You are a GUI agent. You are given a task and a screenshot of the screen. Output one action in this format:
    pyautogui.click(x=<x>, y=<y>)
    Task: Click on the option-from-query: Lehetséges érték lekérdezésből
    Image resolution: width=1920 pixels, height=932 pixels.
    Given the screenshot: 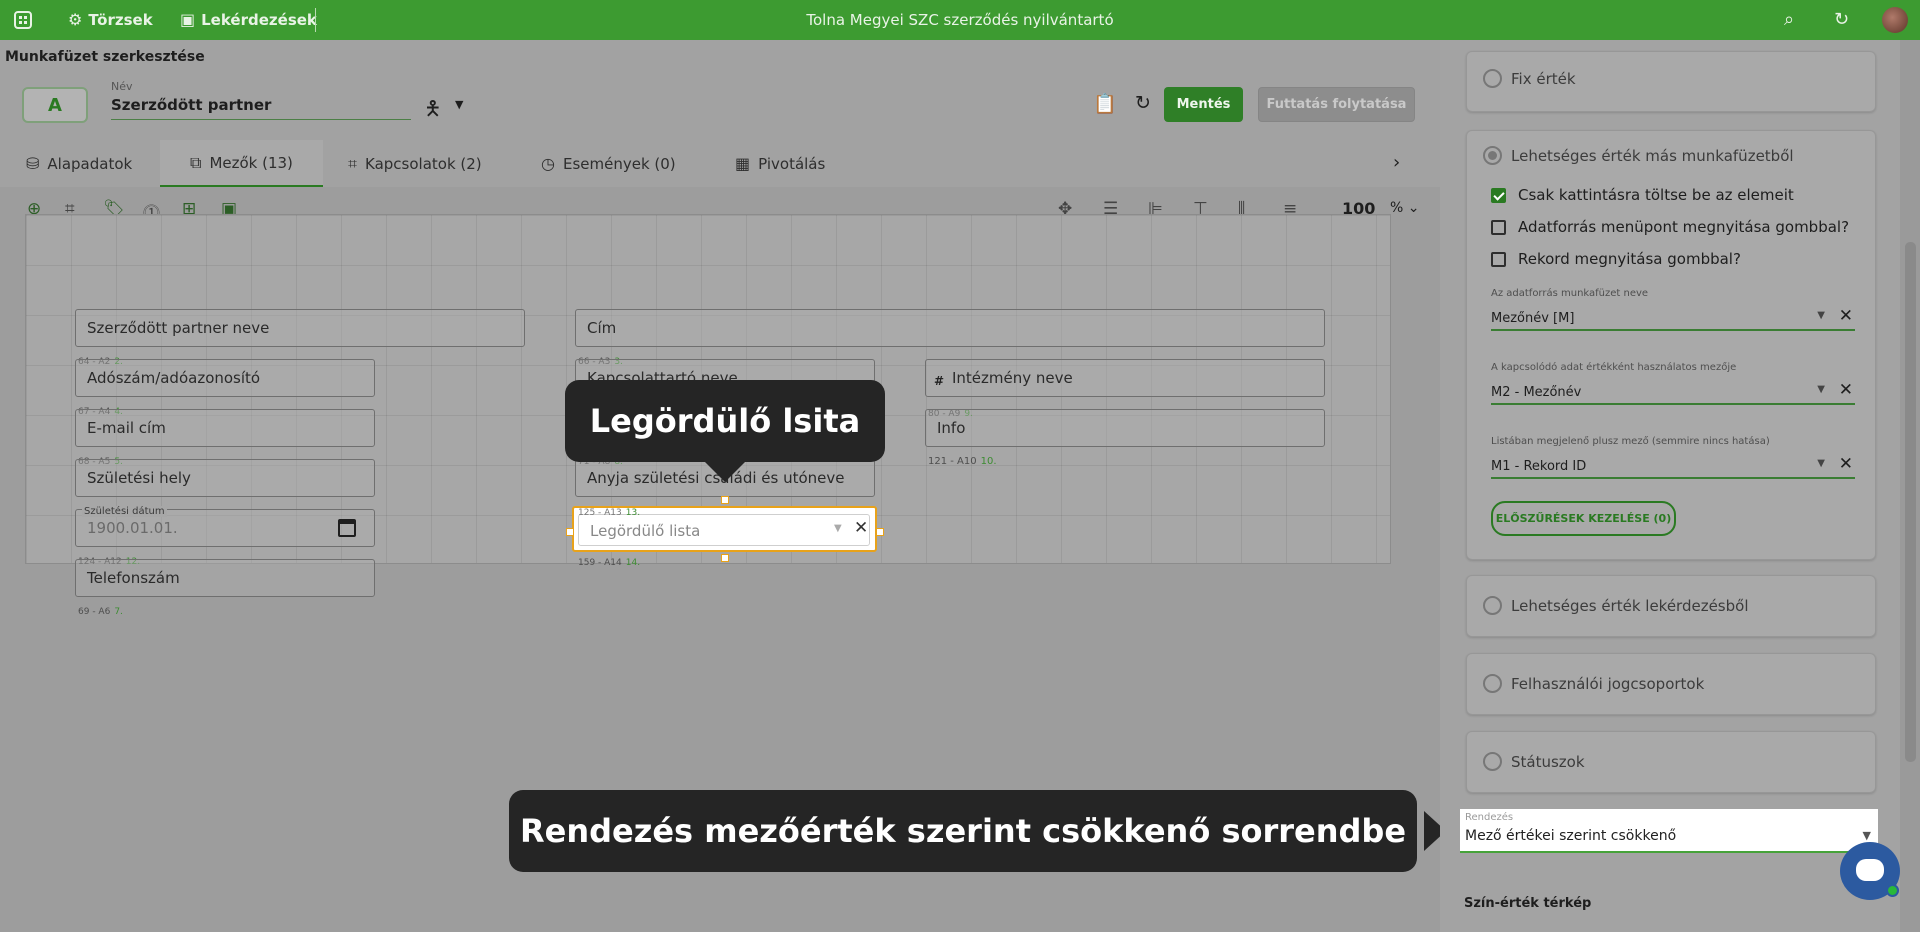 What is the action you would take?
    pyautogui.click(x=1671, y=606)
    